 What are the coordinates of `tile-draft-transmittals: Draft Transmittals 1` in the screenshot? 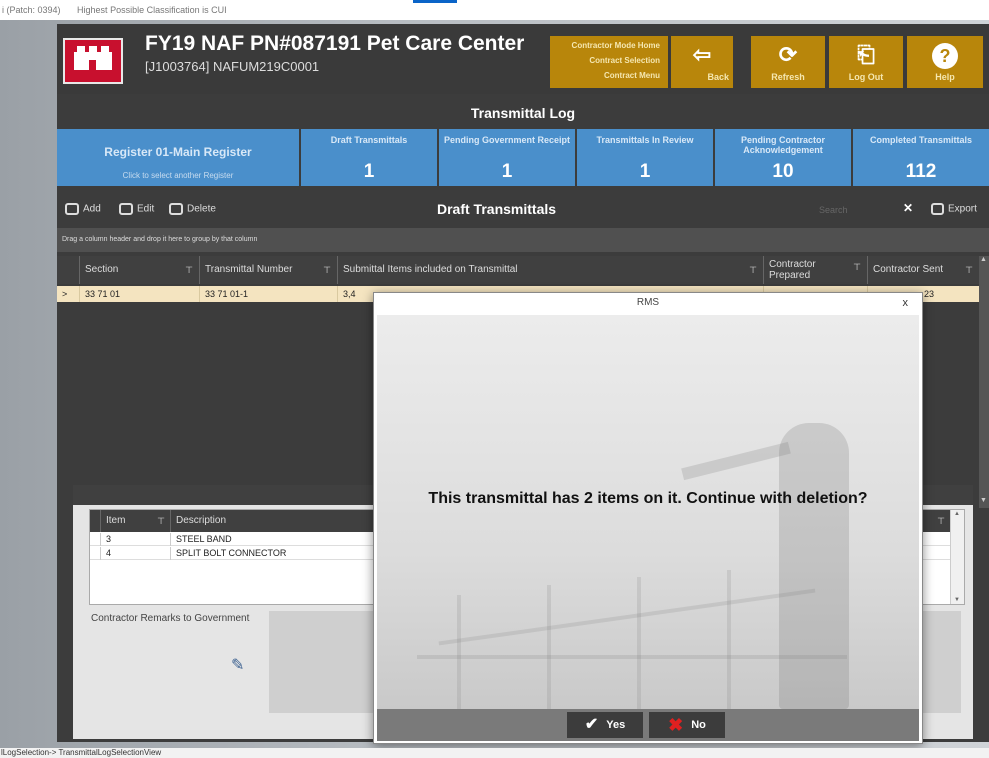 It's located at (369, 157).